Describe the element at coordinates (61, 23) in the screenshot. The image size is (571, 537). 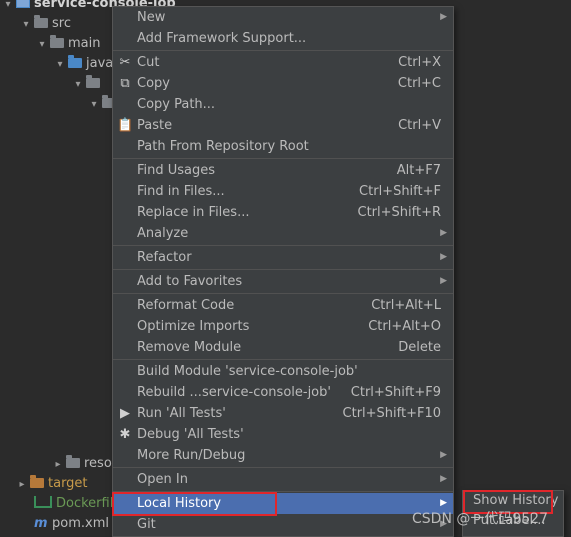
I see `tree-item-label: src` at that location.